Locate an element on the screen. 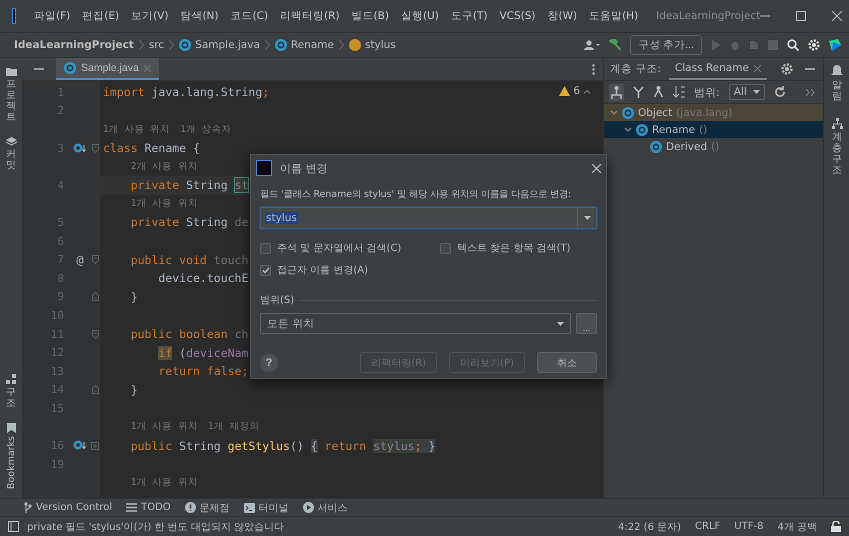  menu-item: 도움말(H) is located at coordinates (613, 16).